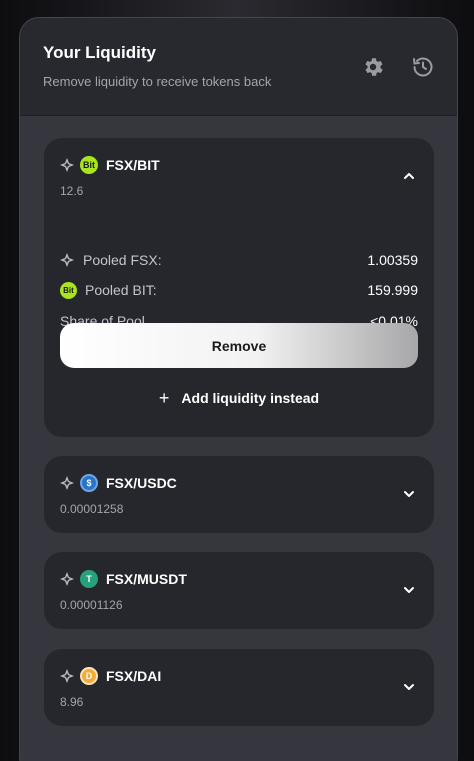 The image size is (474, 761). I want to click on page-subtitle: Remove liquidity to receive tokens back, so click(157, 81).